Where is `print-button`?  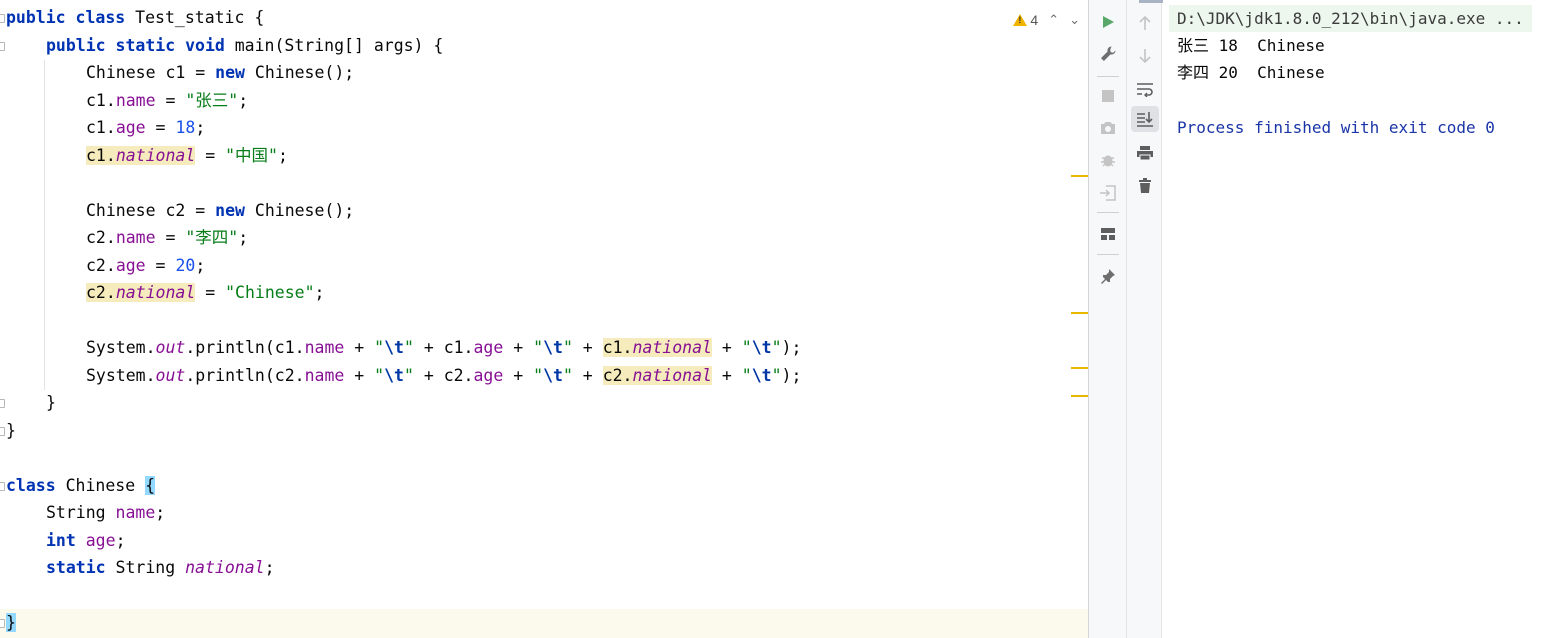
print-button is located at coordinates (1145, 153).